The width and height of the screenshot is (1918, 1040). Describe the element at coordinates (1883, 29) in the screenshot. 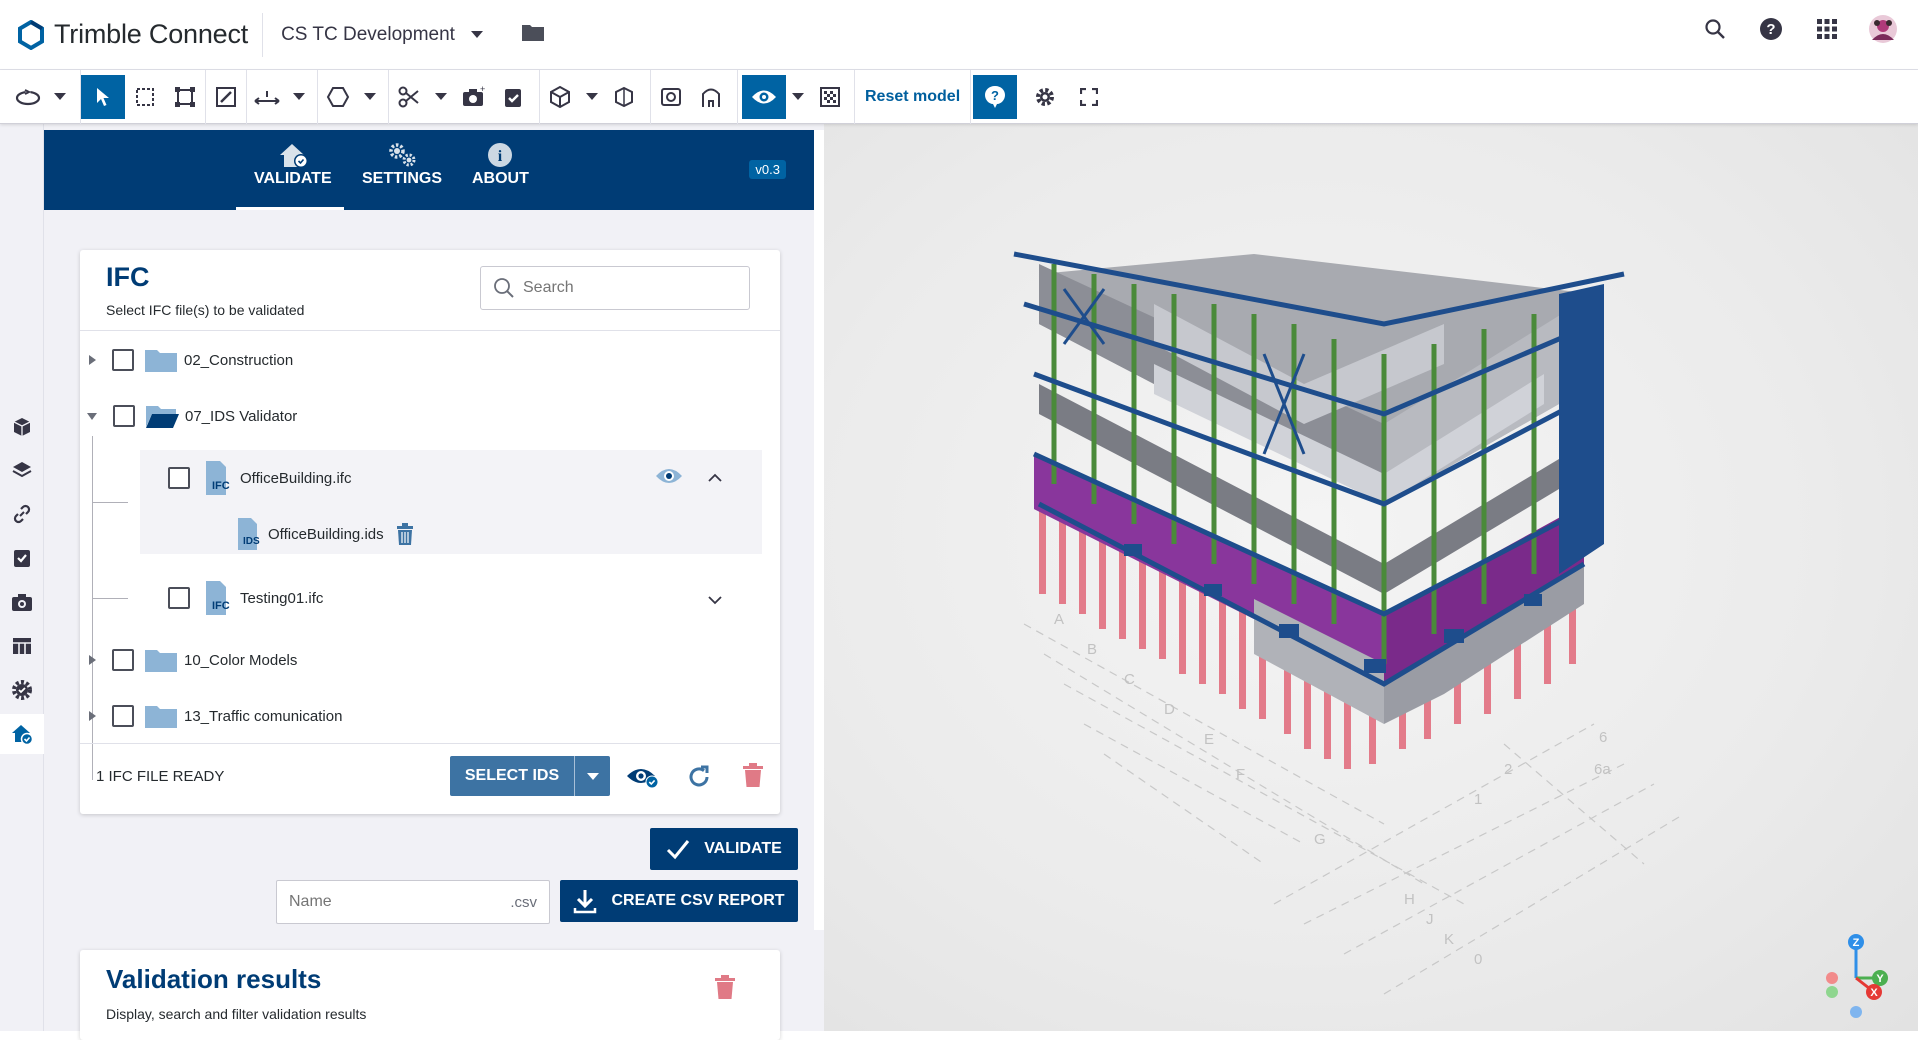

I see `avatar` at that location.